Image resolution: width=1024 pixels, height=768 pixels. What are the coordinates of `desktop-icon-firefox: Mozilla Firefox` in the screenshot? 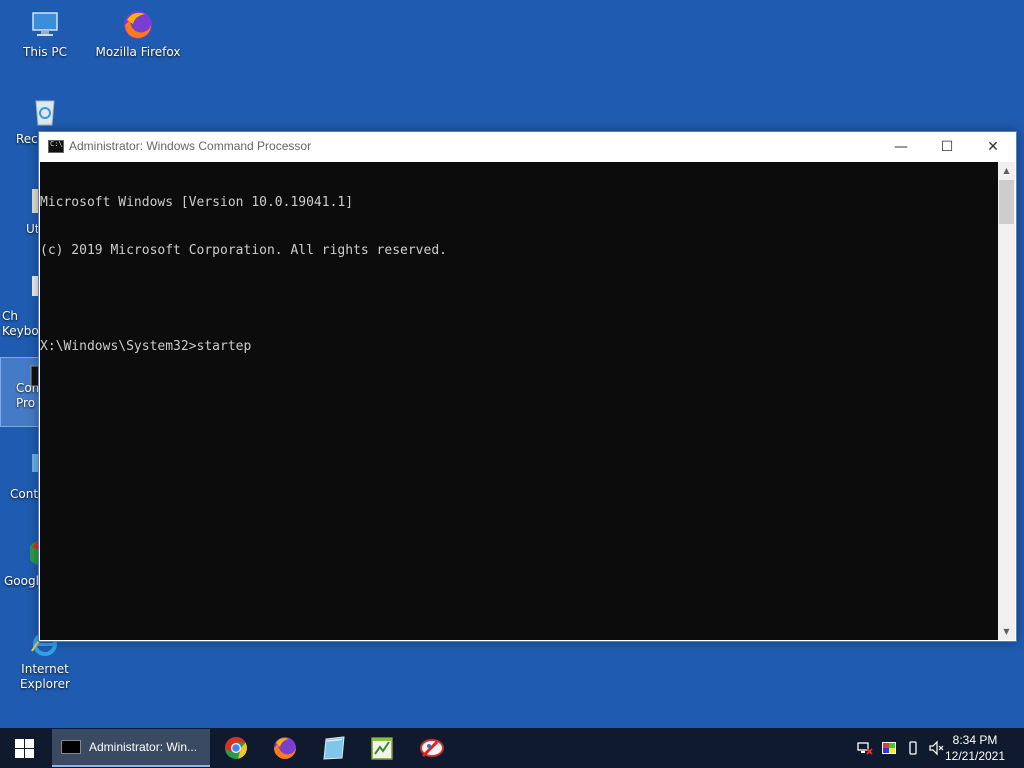 It's located at (138, 34).